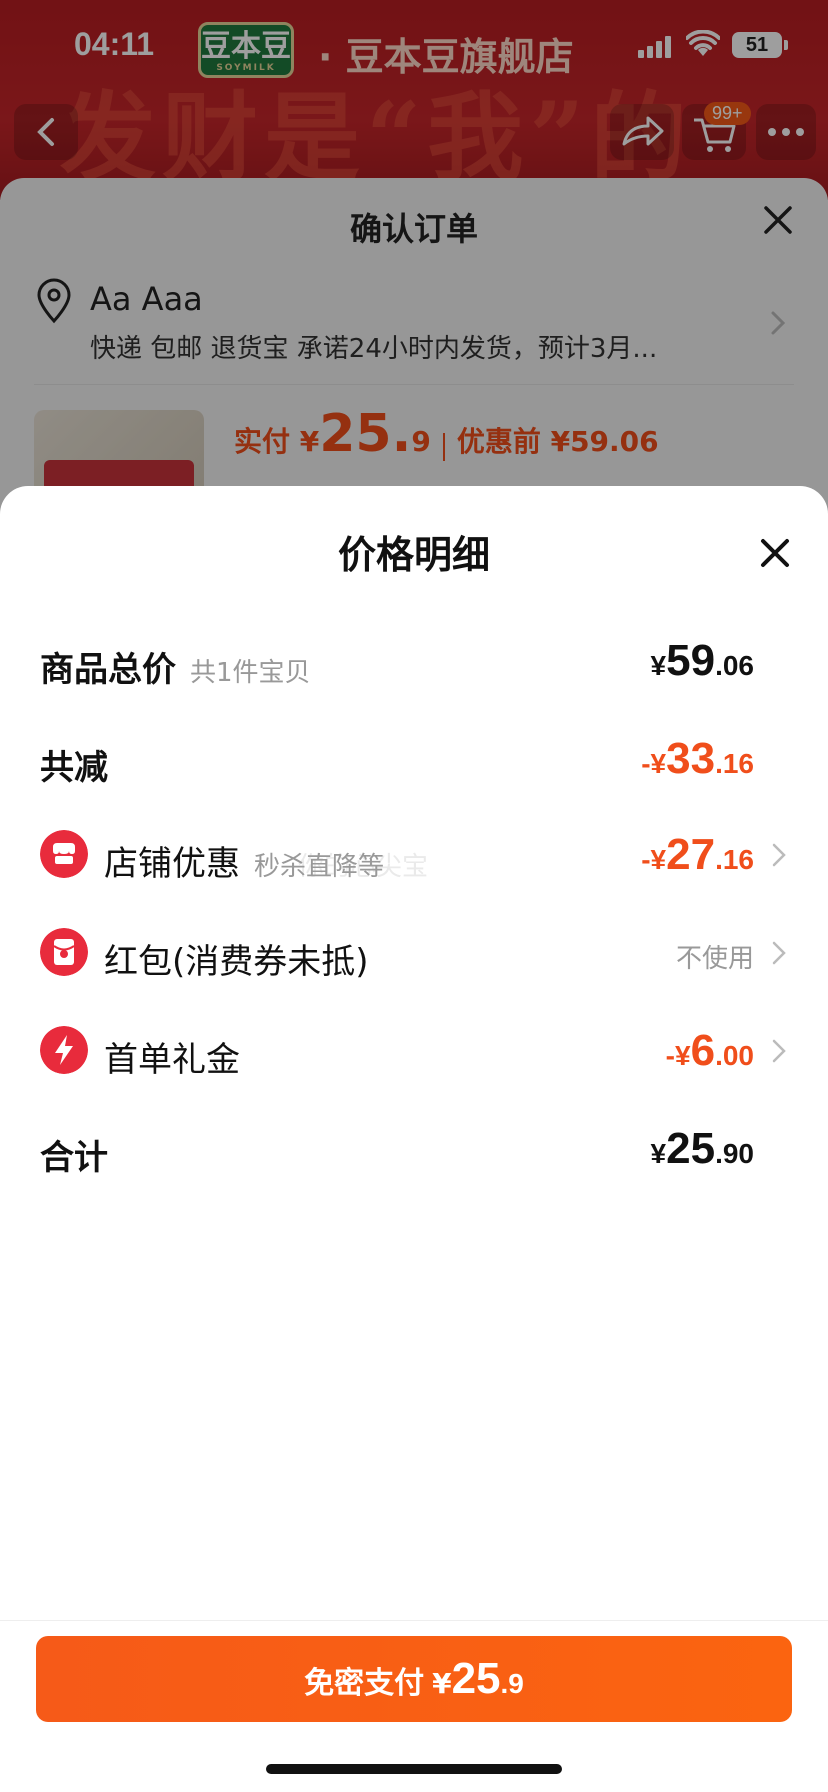 Image resolution: width=828 pixels, height=1792 pixels. I want to click on row-first-order-gift: 首单礼金 -¥6.00, so click(414, 1052).